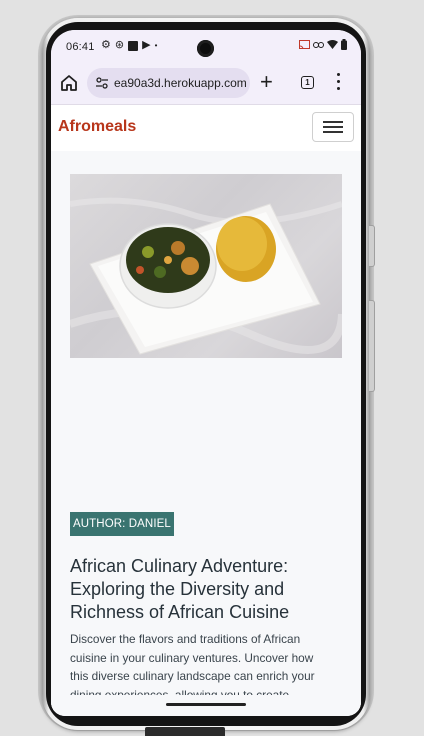 The image size is (424, 736). What do you see at coordinates (102, 83) in the screenshot?
I see `site-settings-icon` at bounding box center [102, 83].